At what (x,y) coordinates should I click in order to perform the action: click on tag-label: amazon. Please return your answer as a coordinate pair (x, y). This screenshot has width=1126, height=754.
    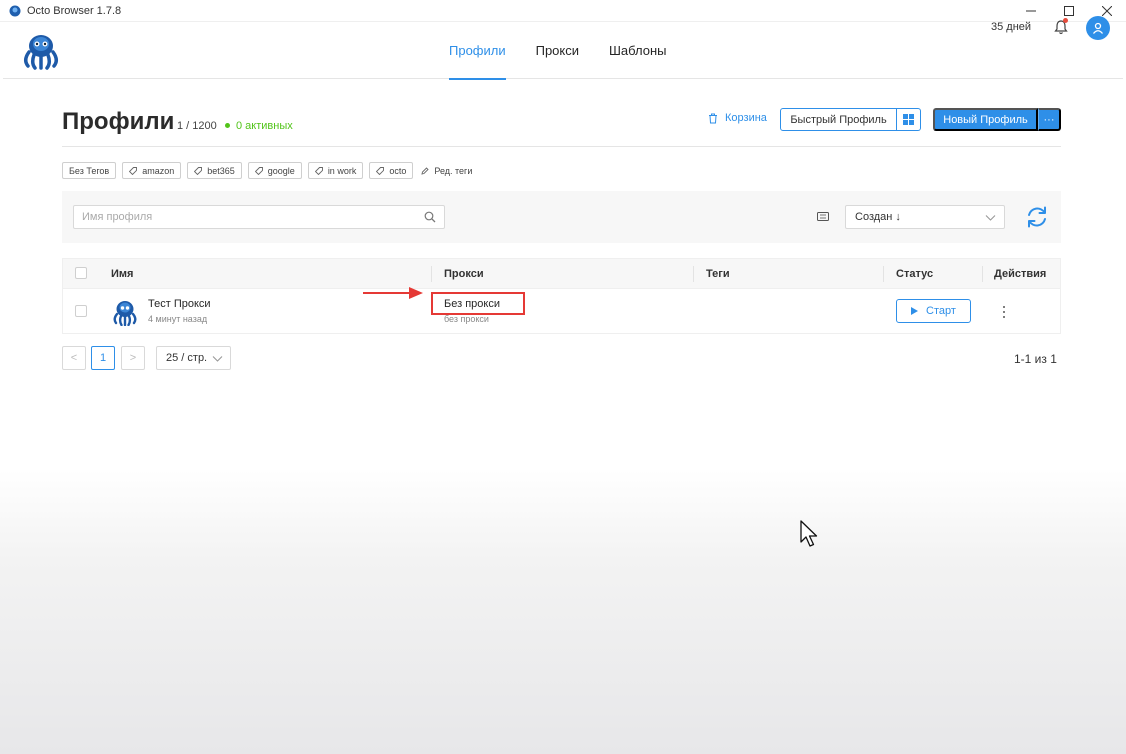
    Looking at the image, I should click on (158, 170).